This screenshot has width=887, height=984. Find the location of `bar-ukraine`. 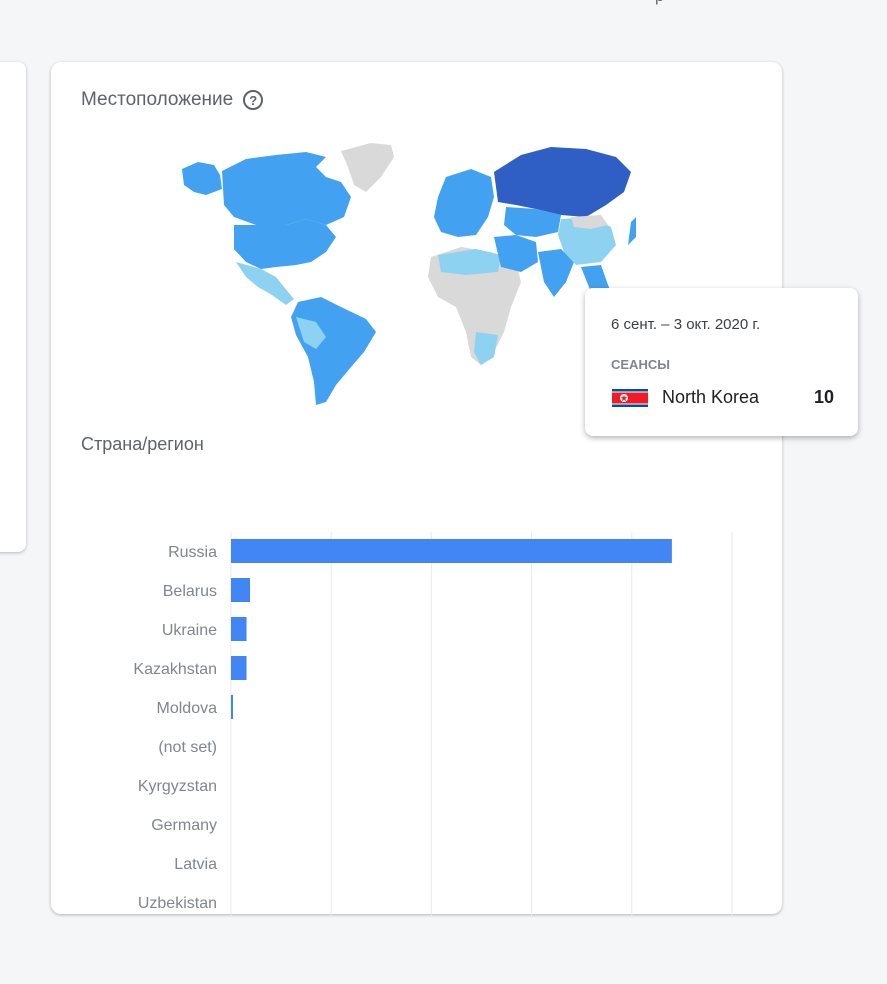

bar-ukraine is located at coordinates (239, 629).